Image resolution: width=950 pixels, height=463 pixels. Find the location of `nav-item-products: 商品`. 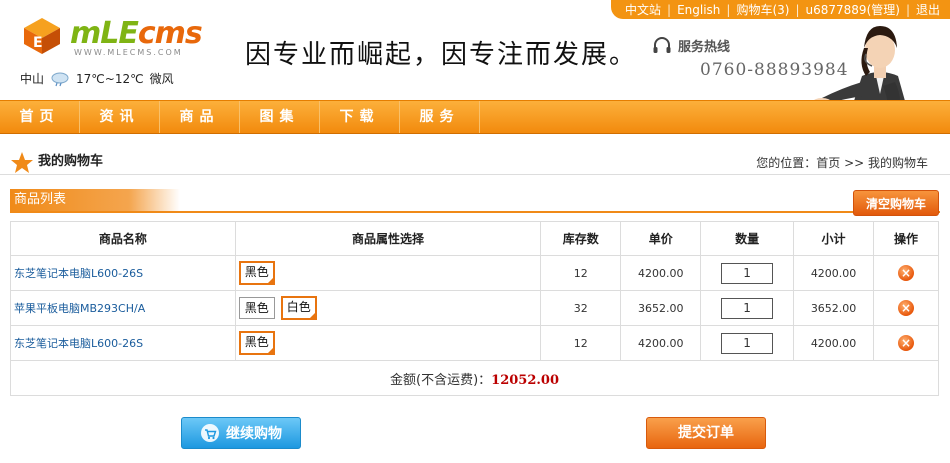

nav-item-products: 商品 is located at coordinates (200, 117).